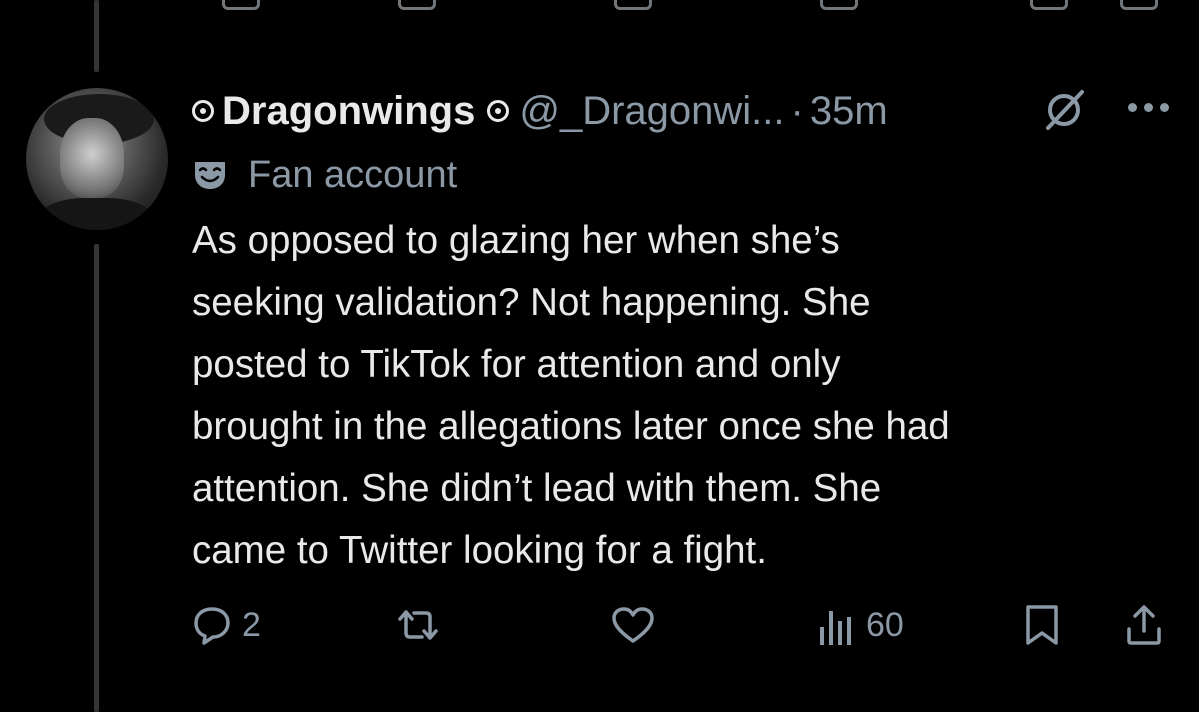 This screenshot has height=712, width=1199. Describe the element at coordinates (682, 625) in the screenshot. I see `tweet-actions: 2 60` at that location.